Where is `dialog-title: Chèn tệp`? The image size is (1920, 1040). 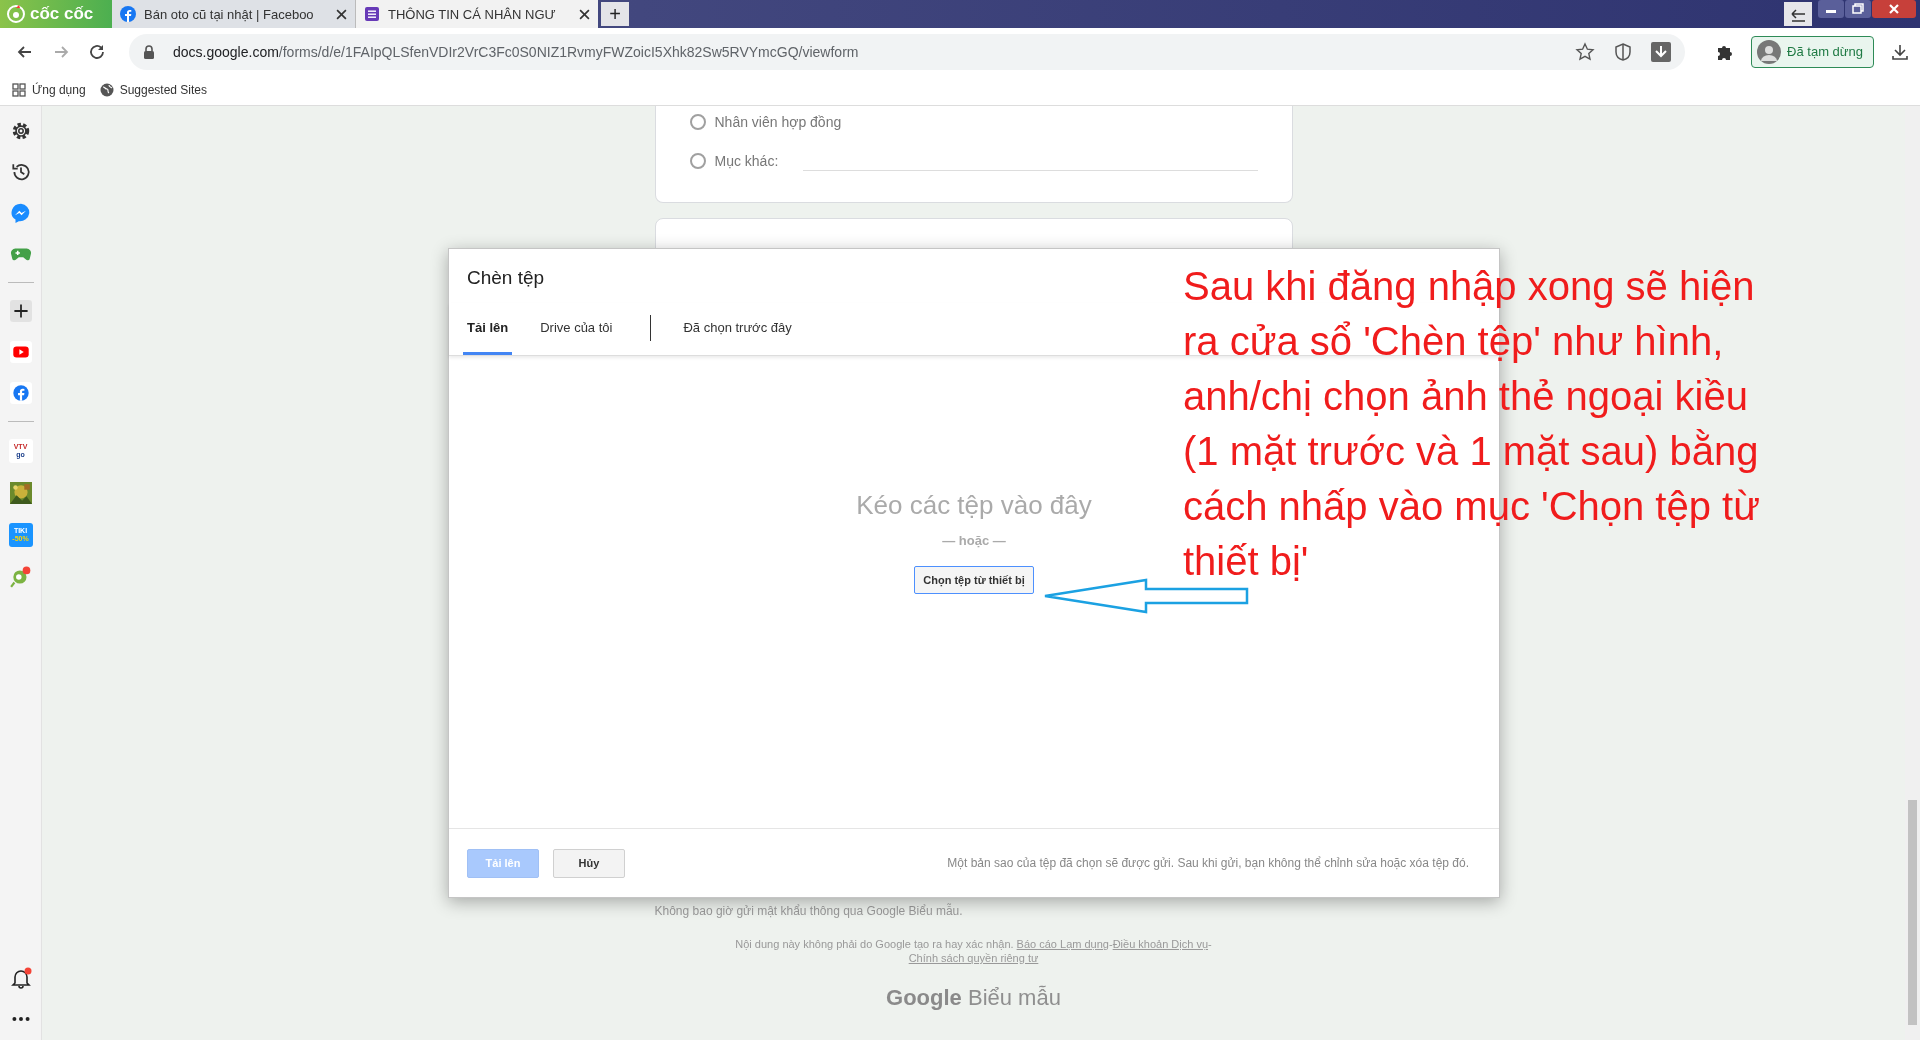
dialog-title: Chèn tệp is located at coordinates (506, 278).